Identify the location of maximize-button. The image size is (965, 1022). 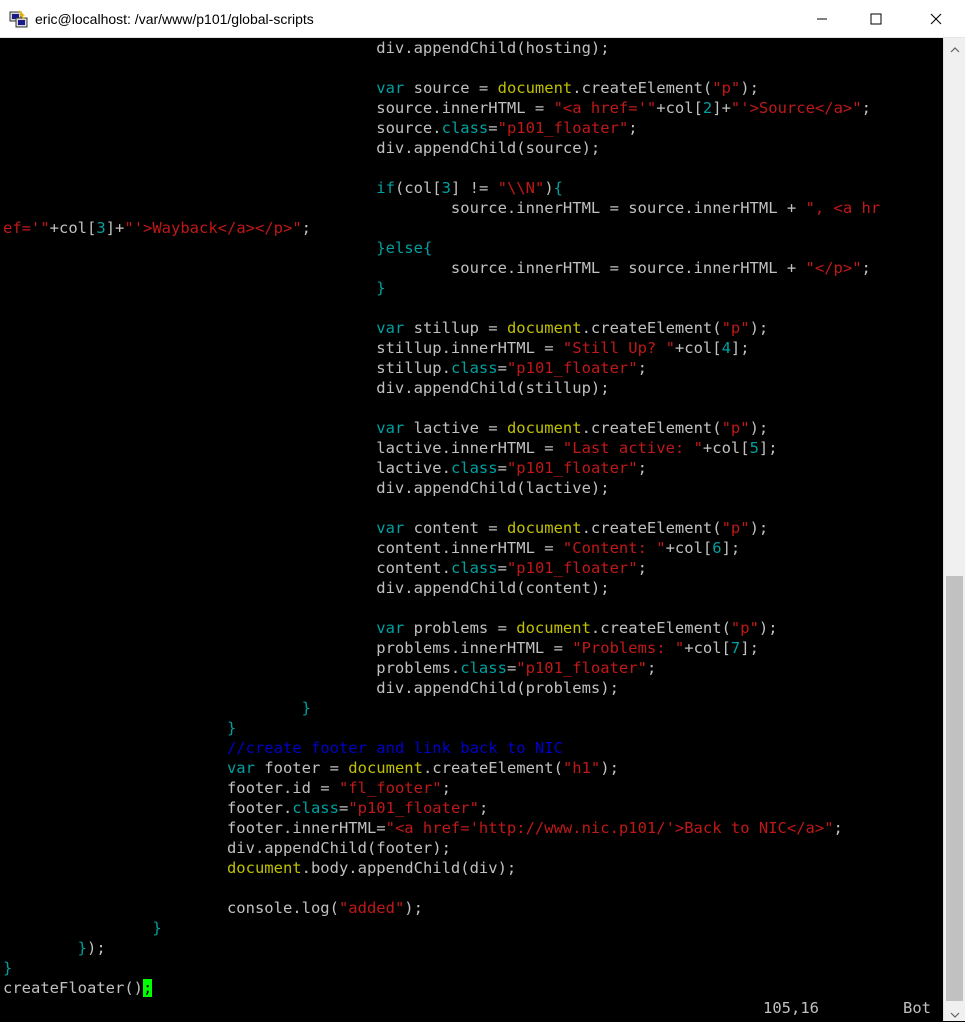
(876, 19).